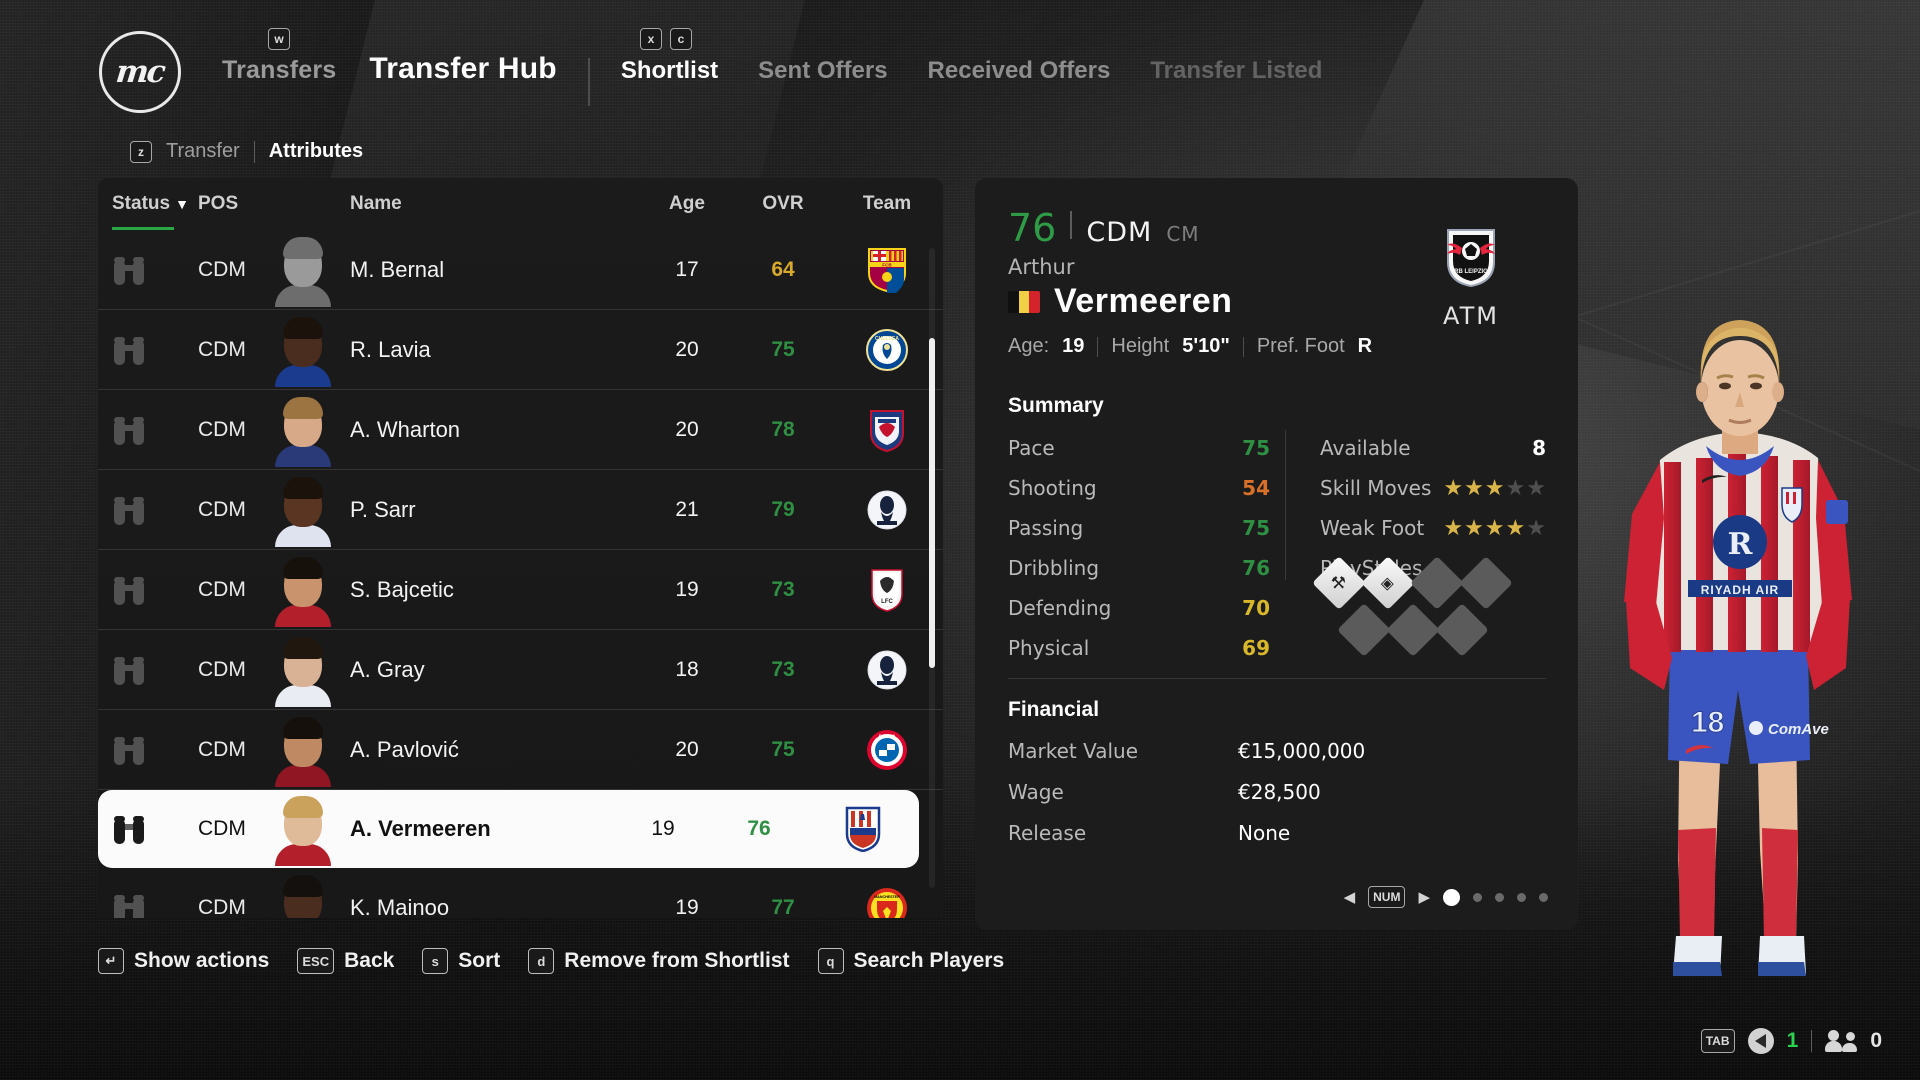 The height and width of the screenshot is (1080, 1920). I want to click on list-header: Status ▼ POS Name Age OVR Team, so click(520, 204).